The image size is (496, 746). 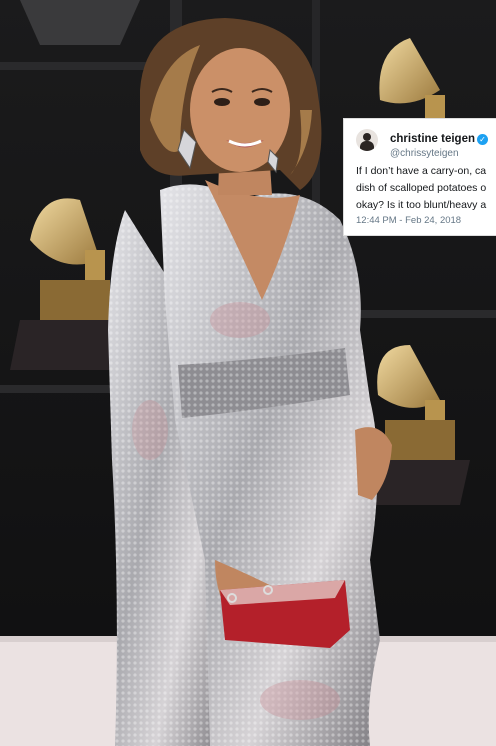 What do you see at coordinates (80, 22) in the screenshot?
I see `gramophone-trophy-top-left` at bounding box center [80, 22].